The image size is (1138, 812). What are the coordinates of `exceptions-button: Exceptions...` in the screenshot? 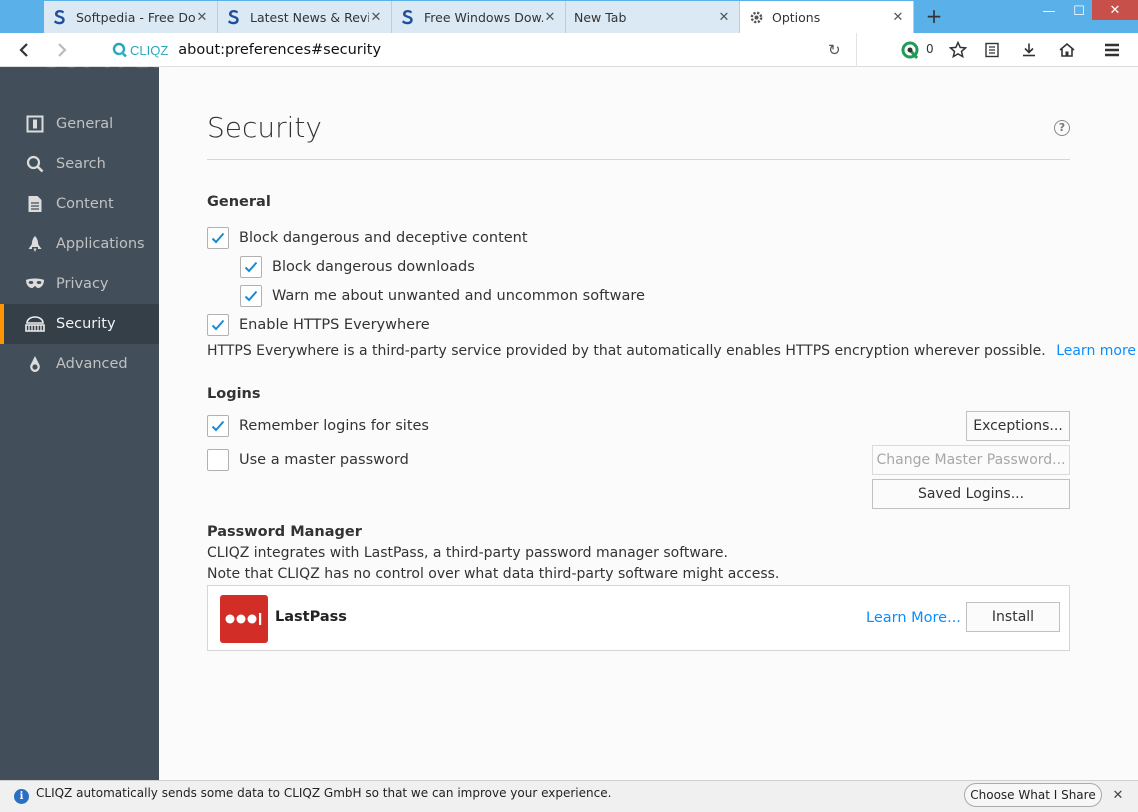 It's located at (1018, 426).